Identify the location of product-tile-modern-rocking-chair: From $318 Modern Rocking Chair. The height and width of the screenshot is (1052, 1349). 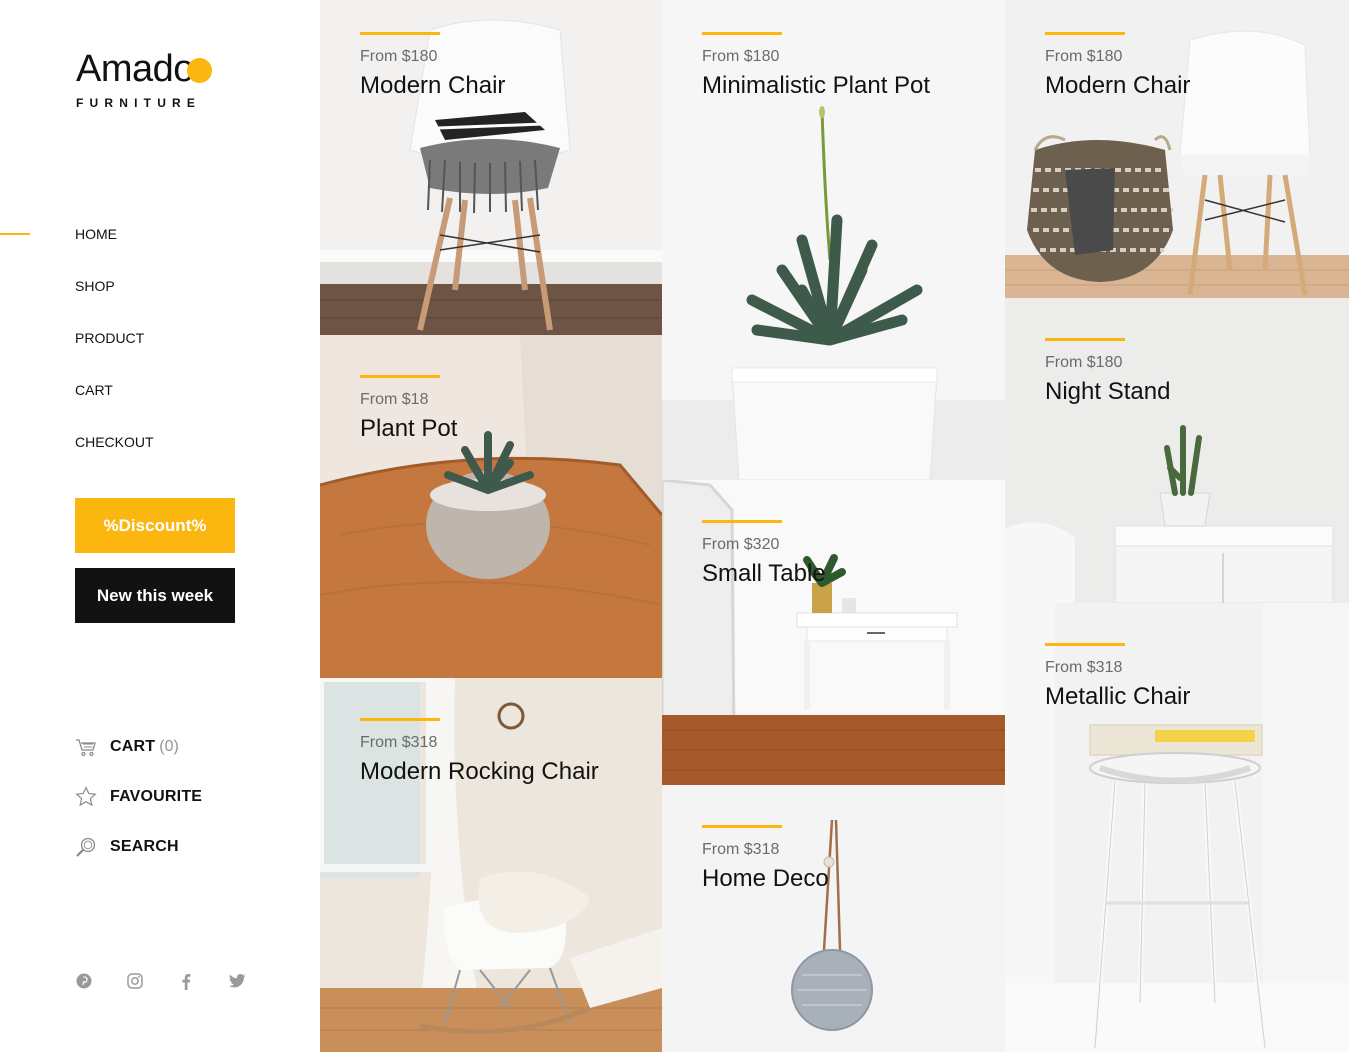
(491, 865).